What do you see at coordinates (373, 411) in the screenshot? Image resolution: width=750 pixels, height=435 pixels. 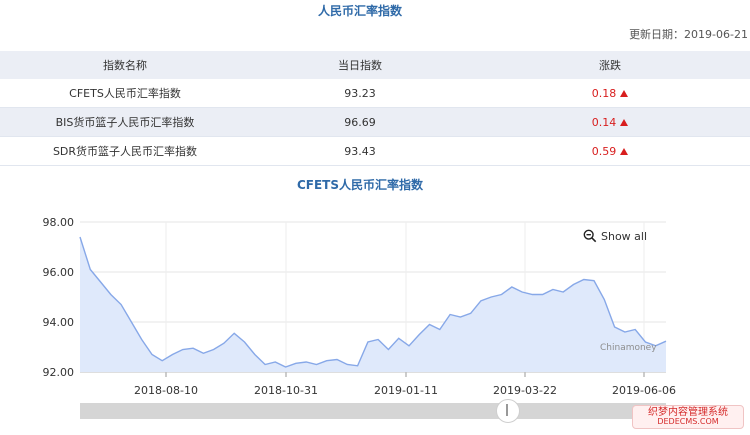 I see `chart-scrollbar` at bounding box center [373, 411].